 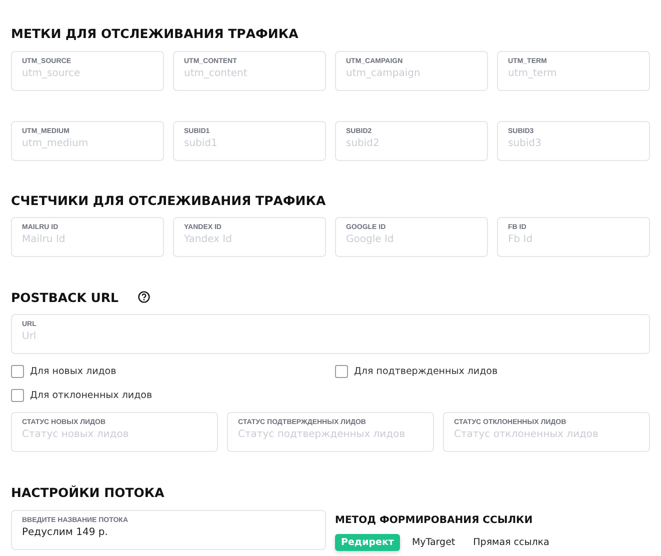 What do you see at coordinates (91, 395) in the screenshot?
I see `checkbox-label: Для отклоненных лидов` at bounding box center [91, 395].